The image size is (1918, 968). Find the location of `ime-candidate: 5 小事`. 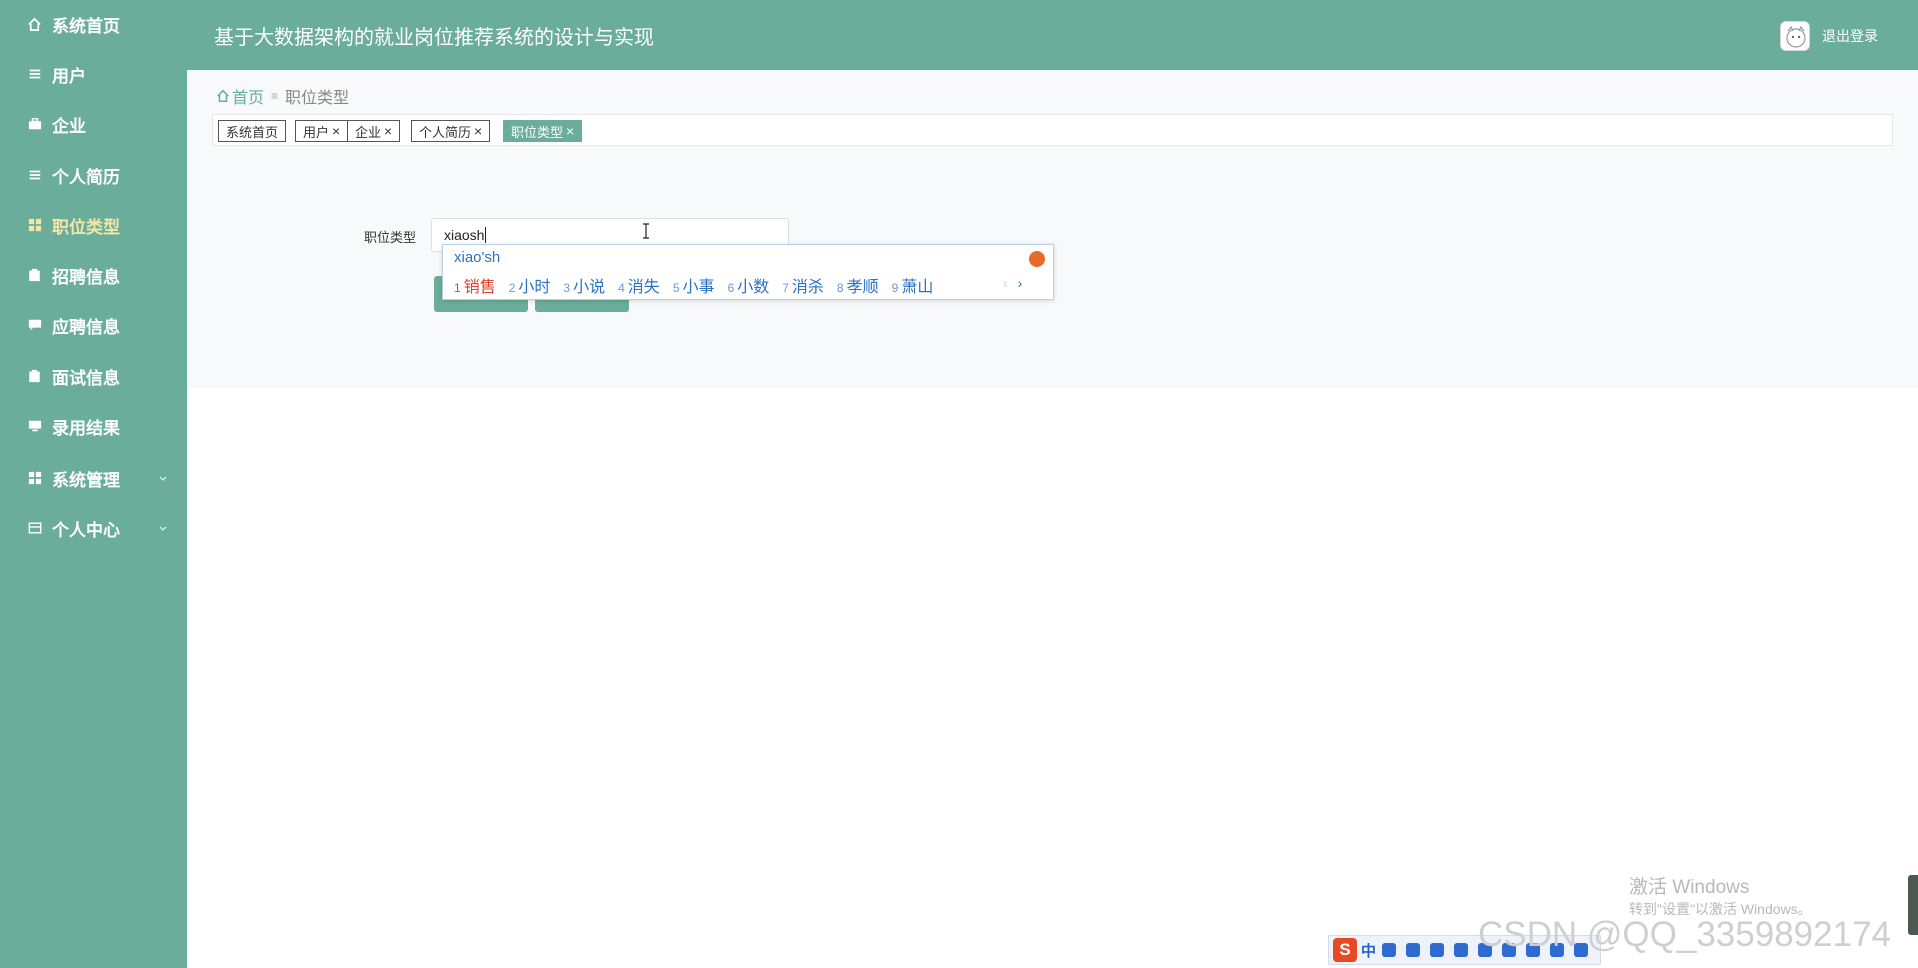

ime-candidate: 5 小事 is located at coordinates (694, 285).